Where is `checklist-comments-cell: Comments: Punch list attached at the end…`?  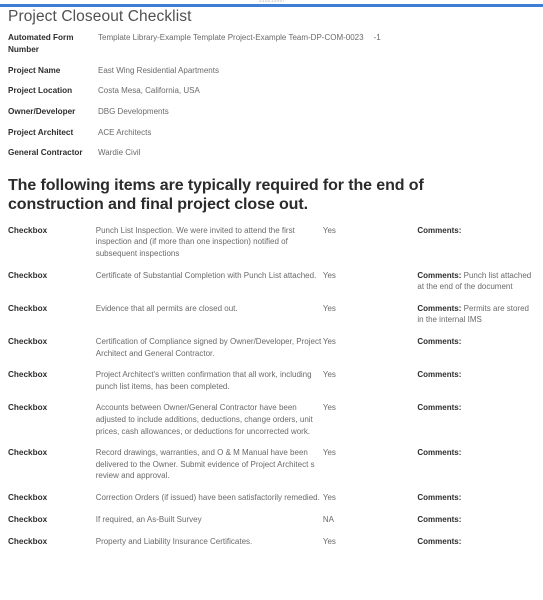 checklist-comments-cell: Comments: Punch list attached at the end… is located at coordinates (476, 286).